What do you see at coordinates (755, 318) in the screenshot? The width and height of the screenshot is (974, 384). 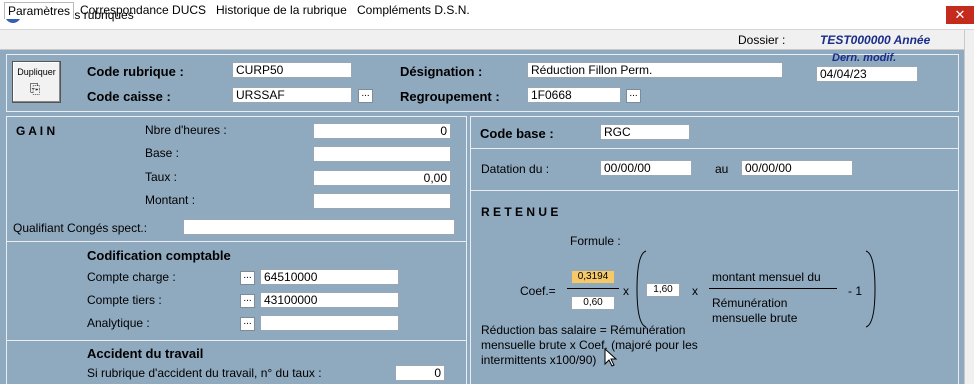 I see `fraction-bottom-text-2: mensuelle brute` at bounding box center [755, 318].